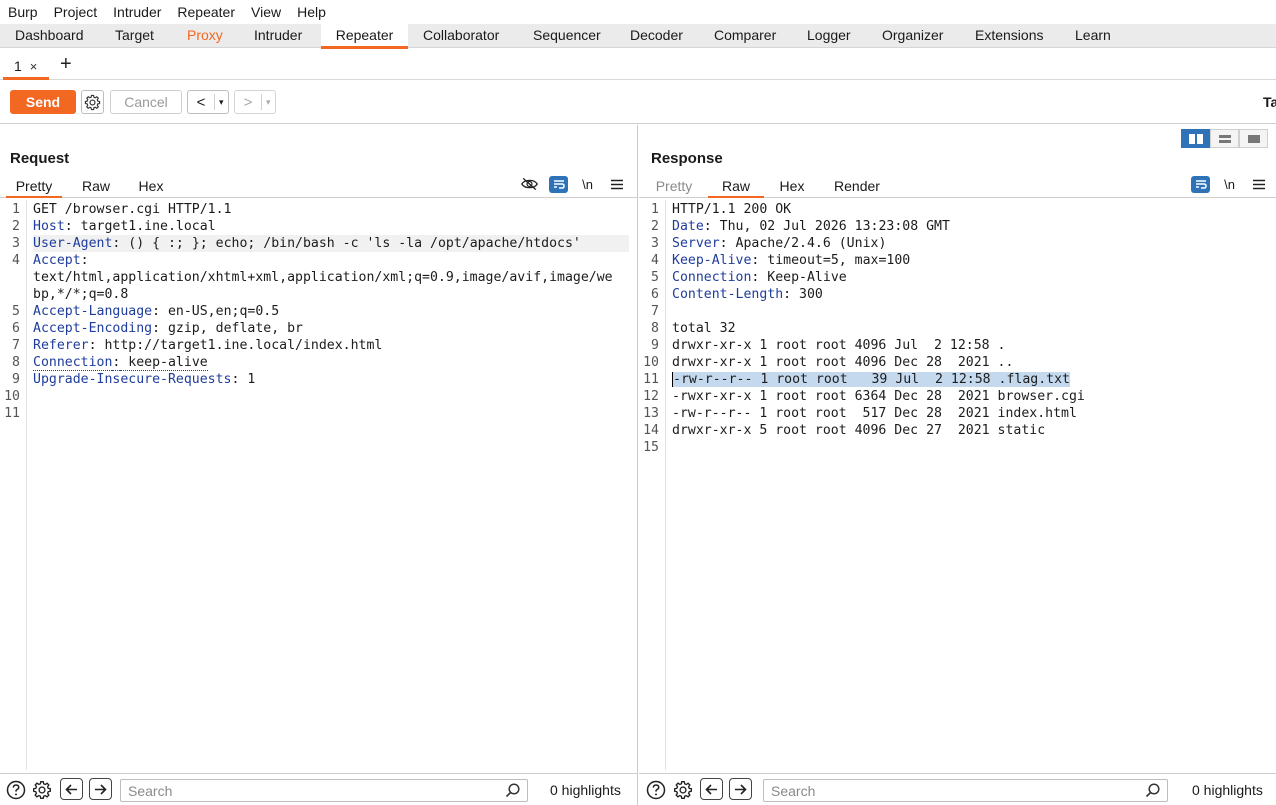  What do you see at coordinates (1009, 35) in the screenshot?
I see `tab-extensions: Extensions` at bounding box center [1009, 35].